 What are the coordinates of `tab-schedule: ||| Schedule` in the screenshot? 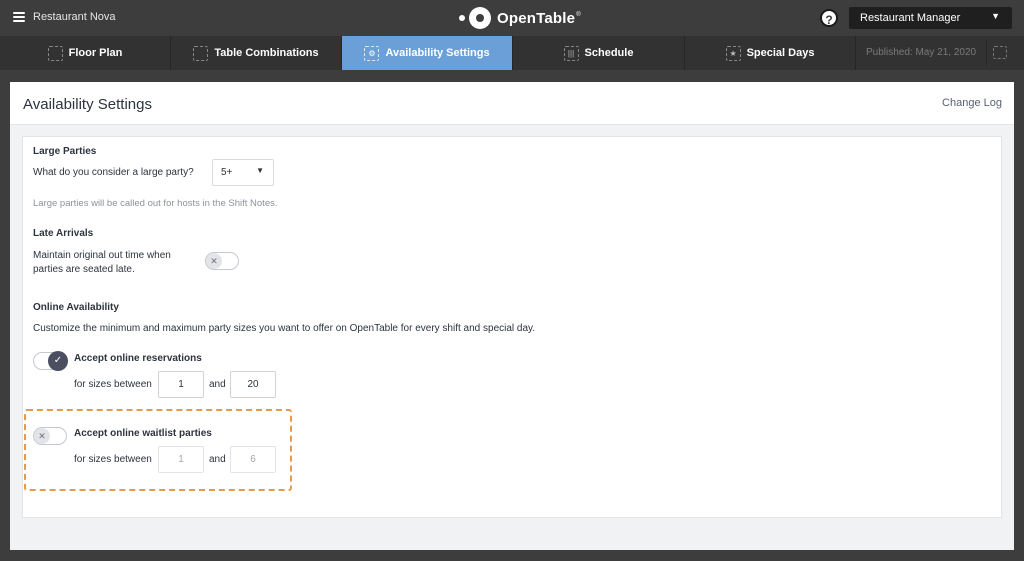 It's located at (599, 53).